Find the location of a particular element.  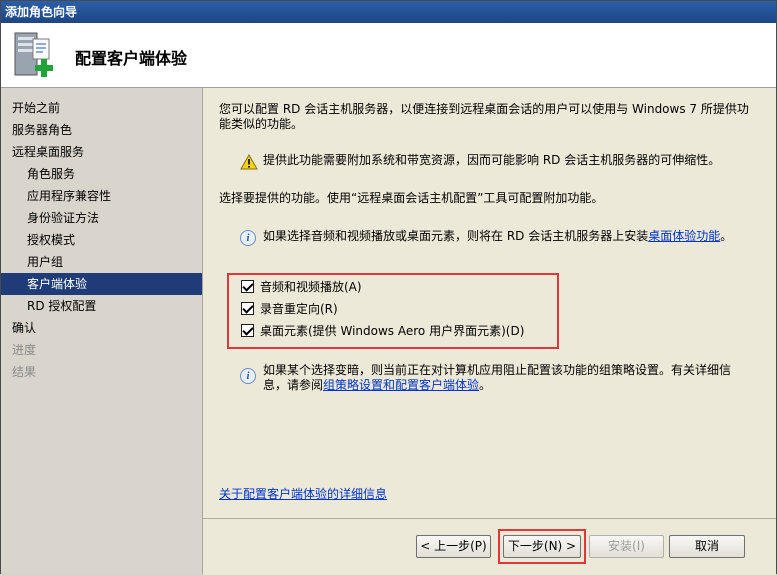

info-desktop-experience-text: 如果选择音频和视频播放或桌面元素，则将在 RD 会话主机服务器上安装 is located at coordinates (456, 236).